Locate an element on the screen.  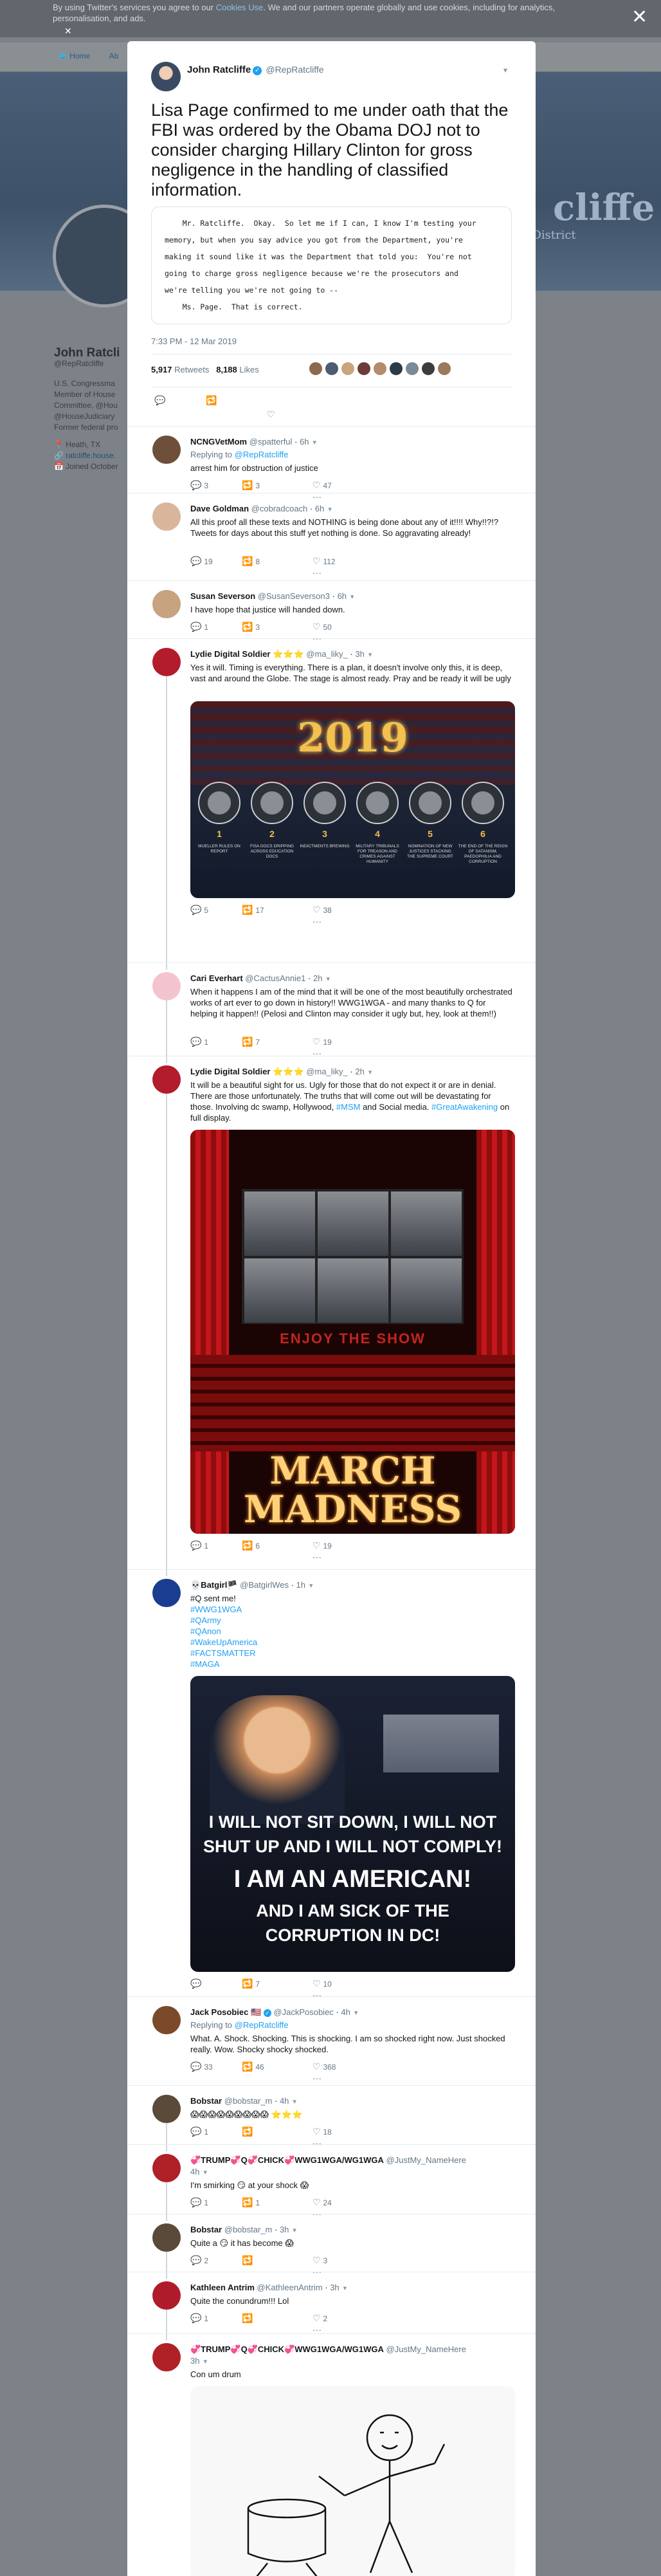
reply-action: 💬 2 is located at coordinates (199, 2260).